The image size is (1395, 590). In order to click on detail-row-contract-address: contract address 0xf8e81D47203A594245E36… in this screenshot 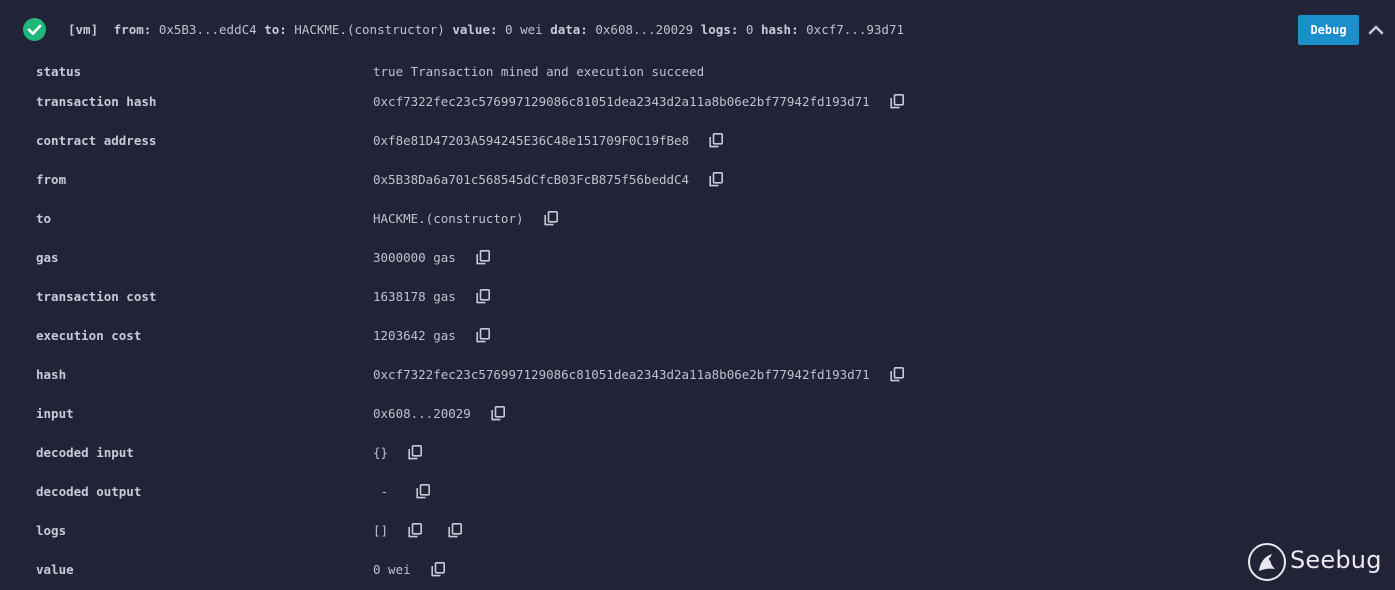, I will do `click(697, 143)`.